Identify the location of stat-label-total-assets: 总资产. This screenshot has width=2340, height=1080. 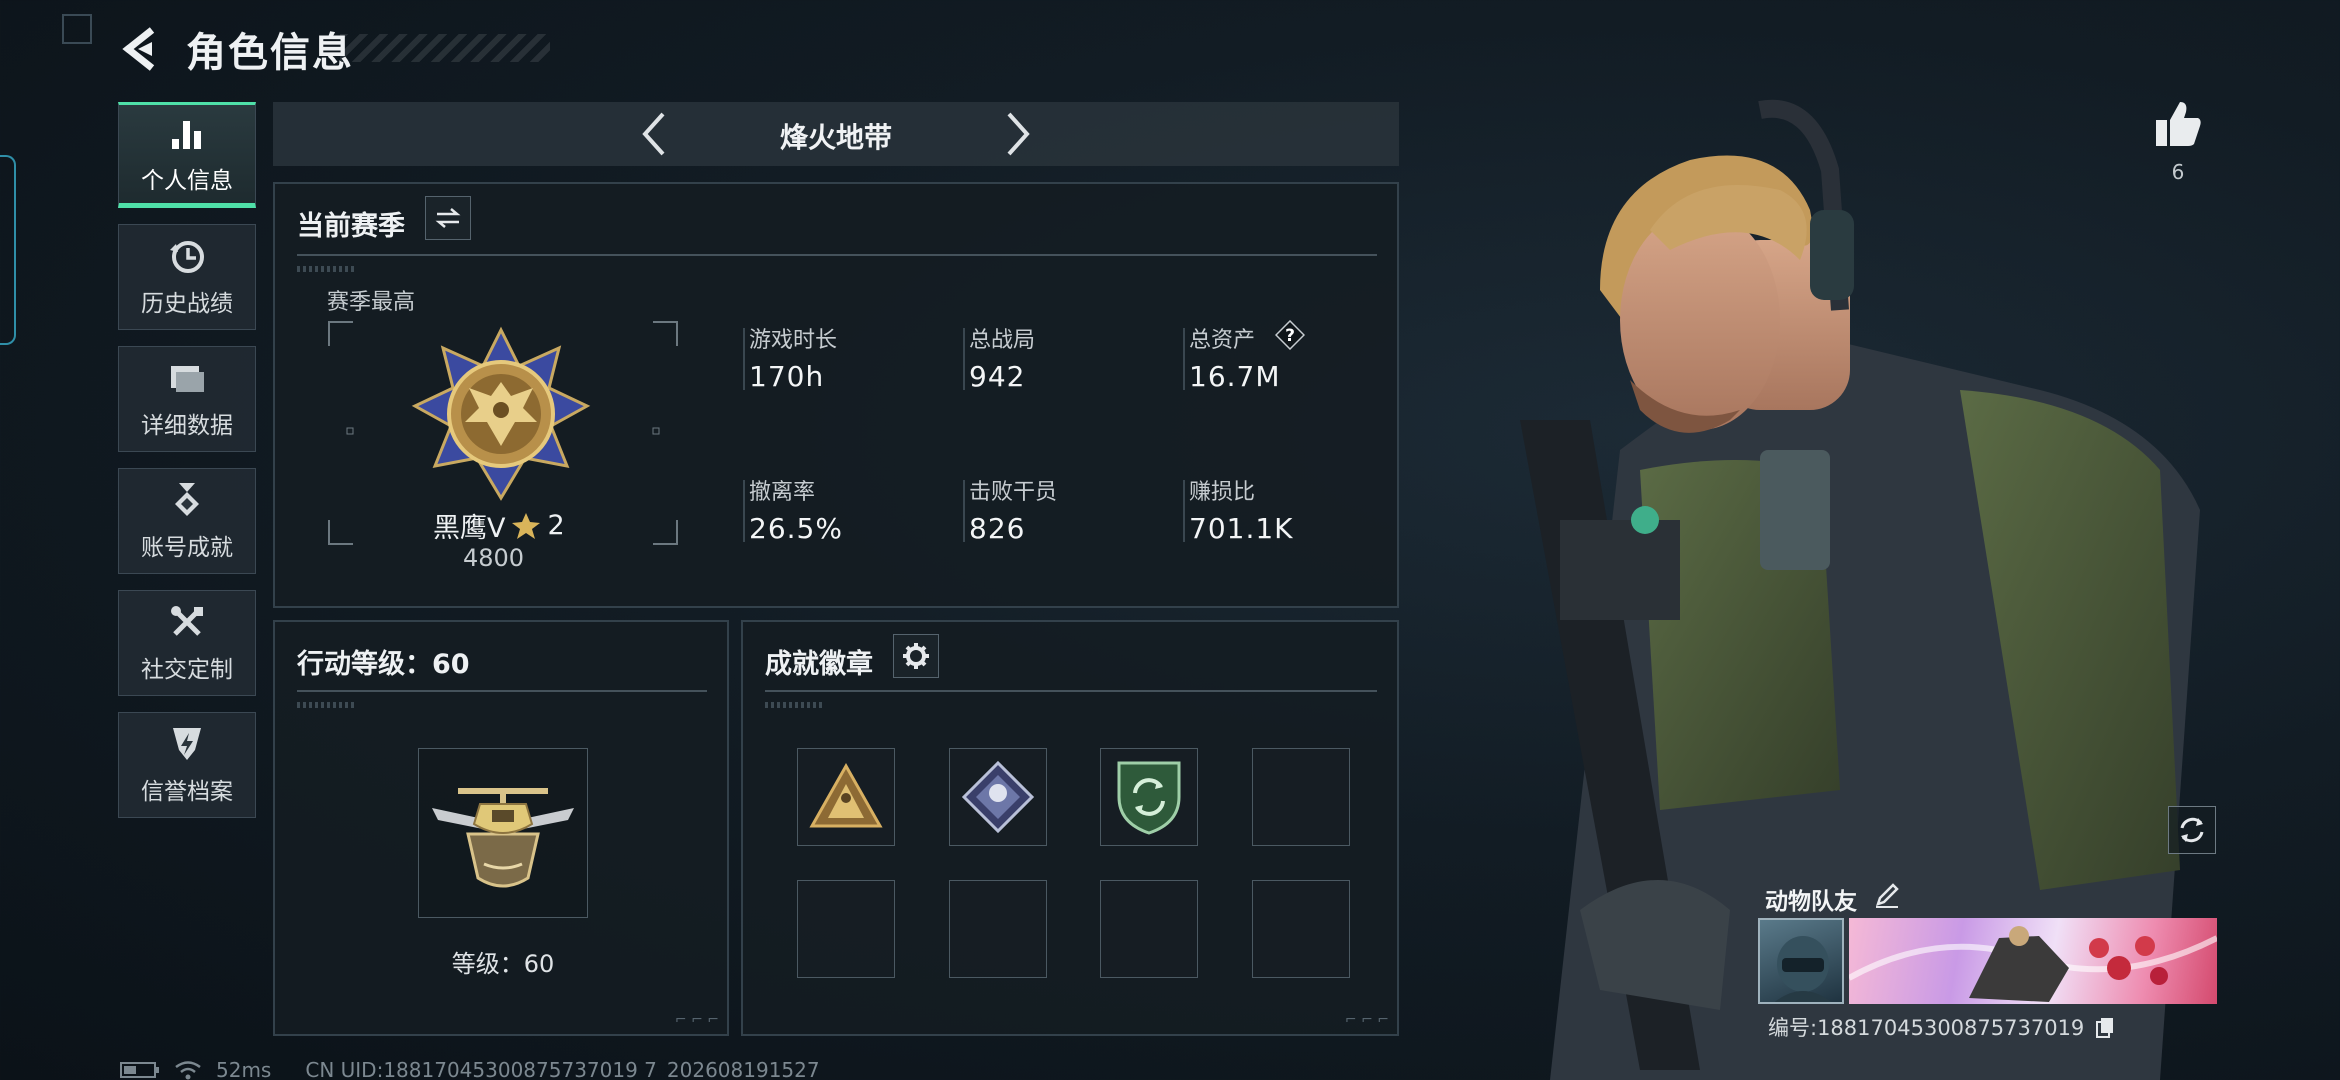
(1222, 340).